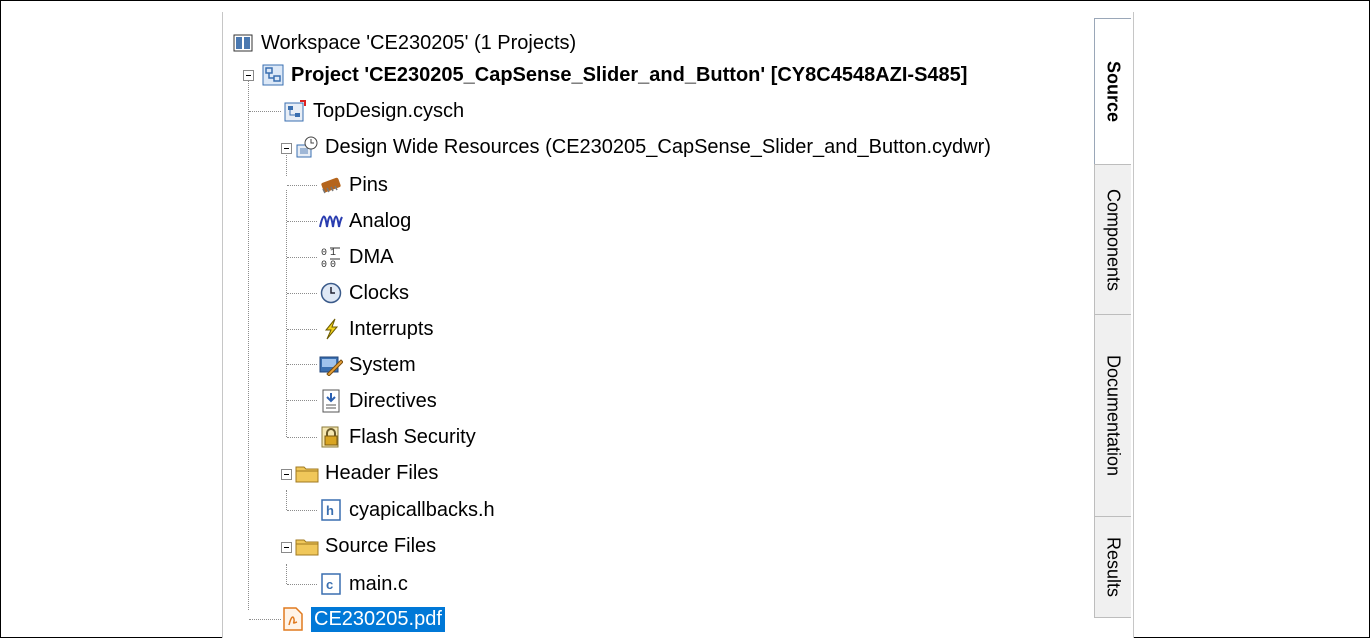 The width and height of the screenshot is (1370, 638). What do you see at coordinates (382, 472) in the screenshot?
I see `header-files-label: Header Files` at bounding box center [382, 472].